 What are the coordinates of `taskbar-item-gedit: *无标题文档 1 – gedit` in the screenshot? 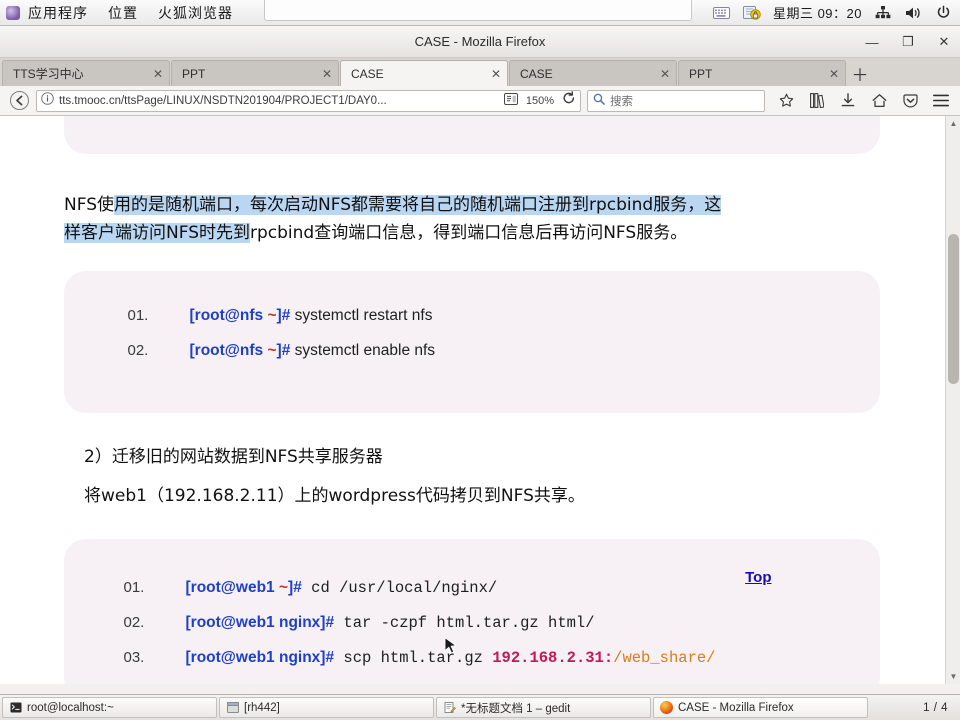 It's located at (543, 707).